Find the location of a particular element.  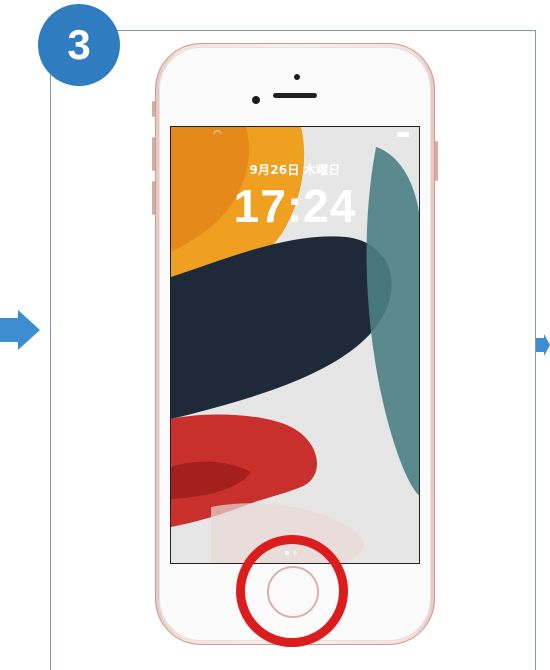

front-camera is located at coordinates (256, 100).